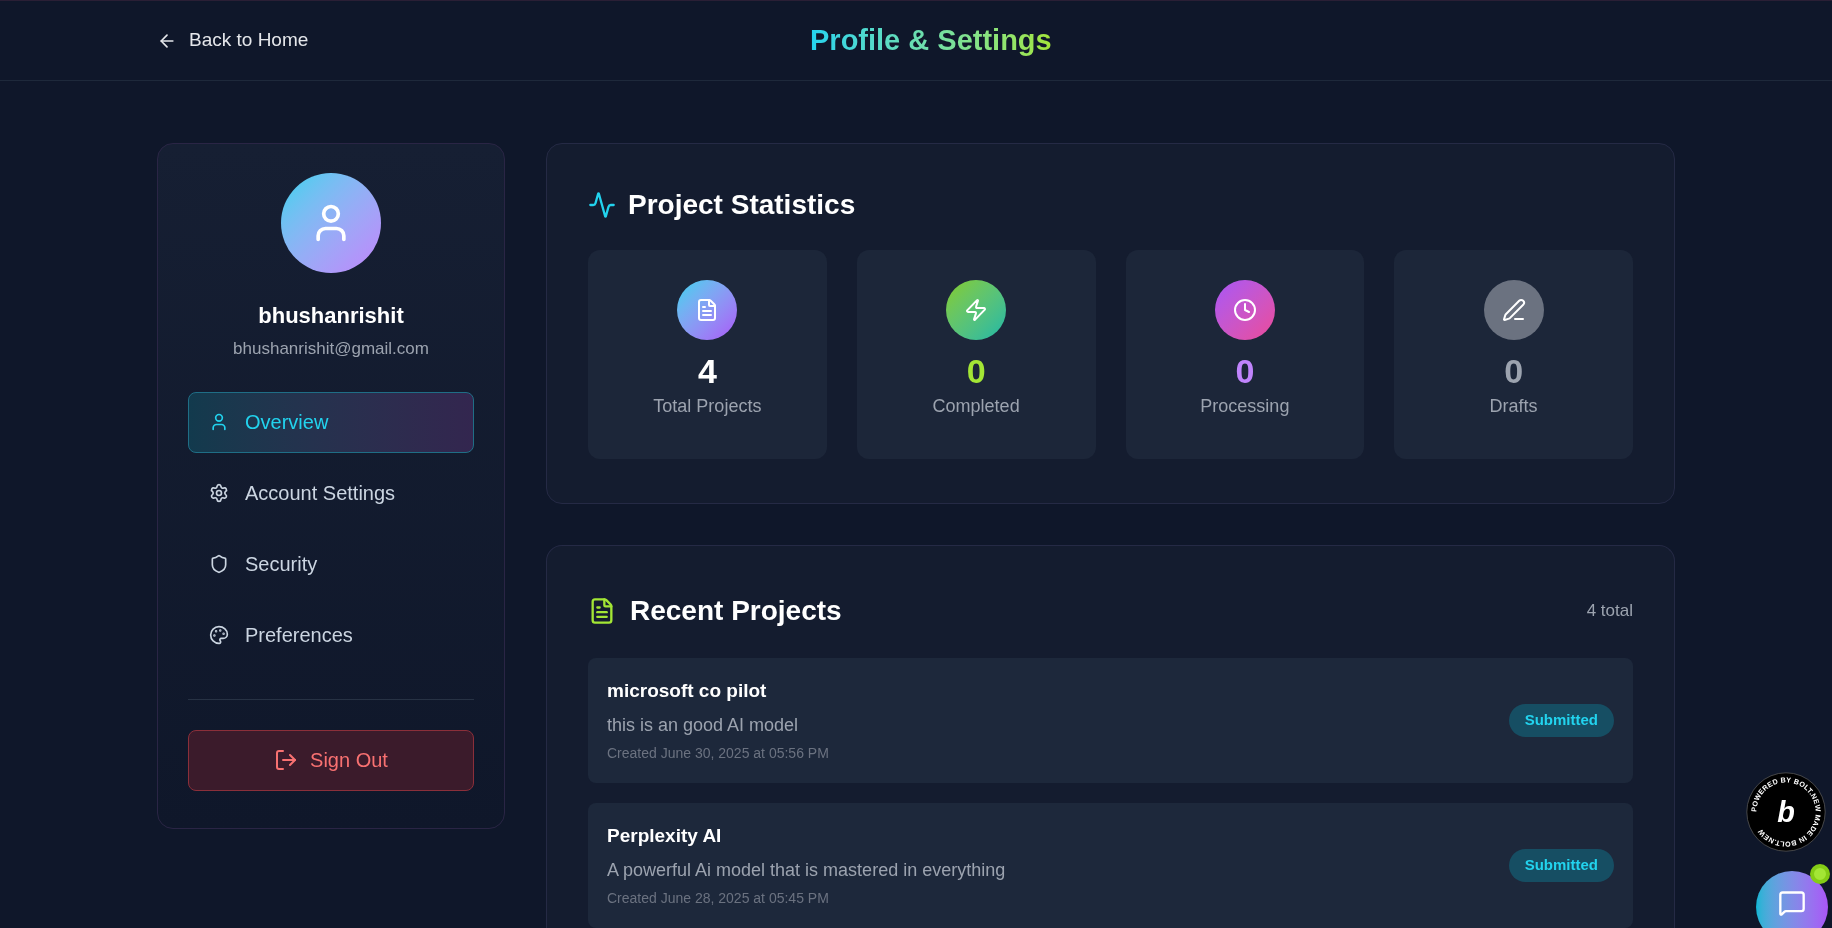 The height and width of the screenshot is (928, 1832). I want to click on nav-item: Security, so click(331, 564).